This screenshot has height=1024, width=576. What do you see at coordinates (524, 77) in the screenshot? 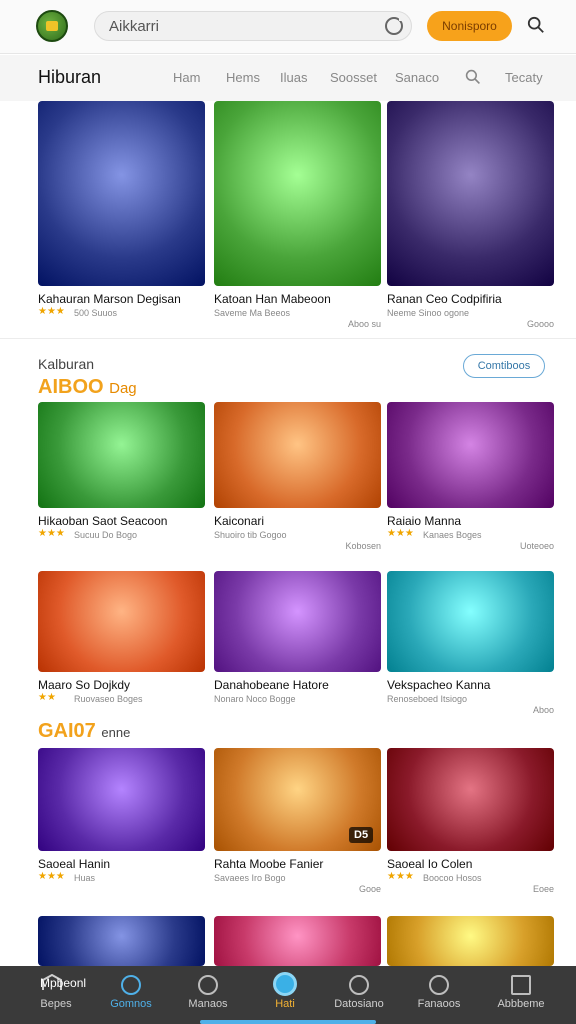
I see `nav-link: Tecaty` at bounding box center [524, 77].